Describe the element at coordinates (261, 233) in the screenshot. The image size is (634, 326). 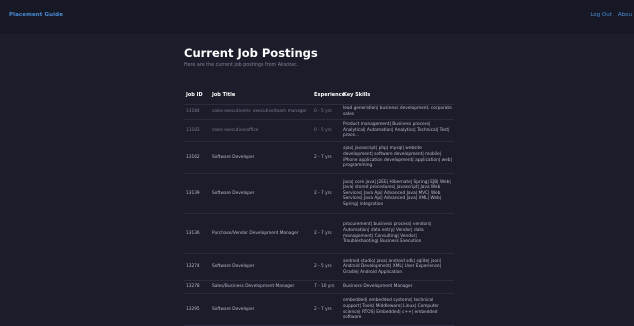
I see `job-title-cell: Purchase/Vendor Development Manager` at that location.